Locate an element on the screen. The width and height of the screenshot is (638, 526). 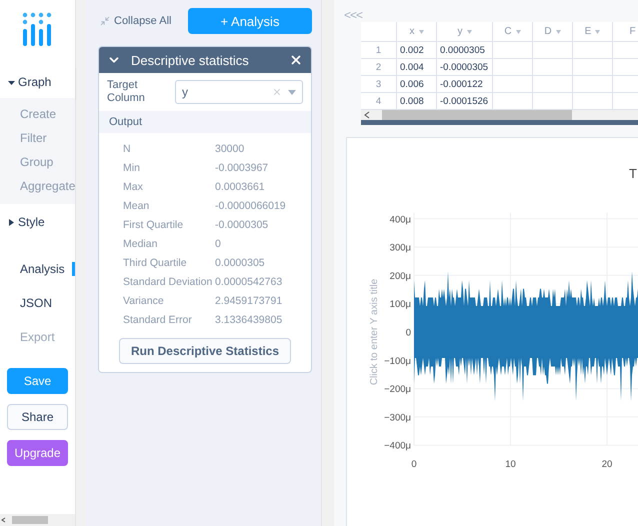
column-header is located at coordinates (379, 32).